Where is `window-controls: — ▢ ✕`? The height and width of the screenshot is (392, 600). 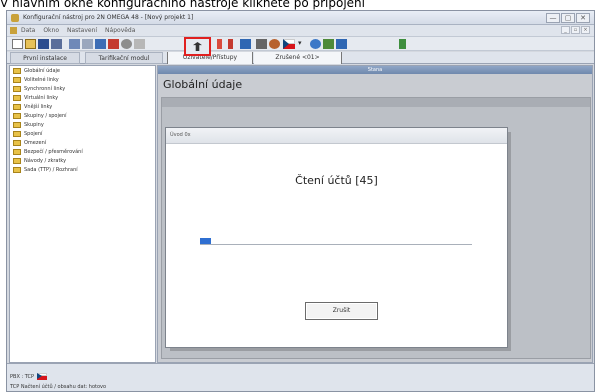
window-controls: — ▢ ✕ is located at coordinates (568, 18).